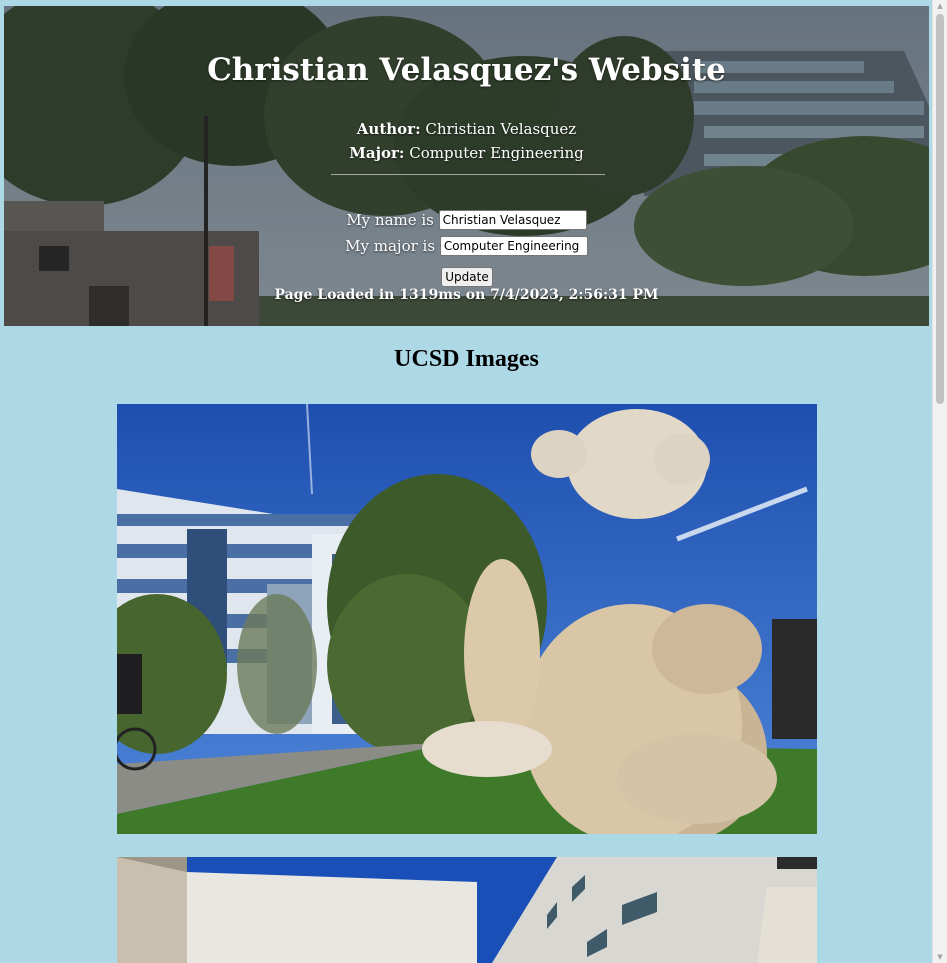  Describe the element at coordinates (939, 481) in the screenshot. I see `vertical-scrollbar: ▲ ▼` at that location.